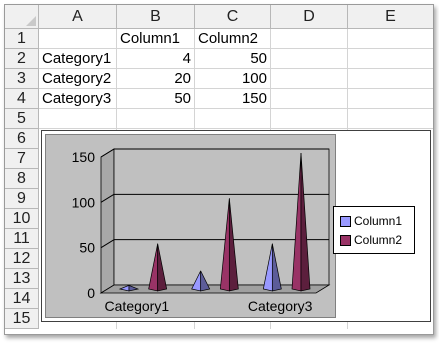  What do you see at coordinates (84, 202) in the screenshot?
I see `y-tick-label-100: 100` at bounding box center [84, 202].